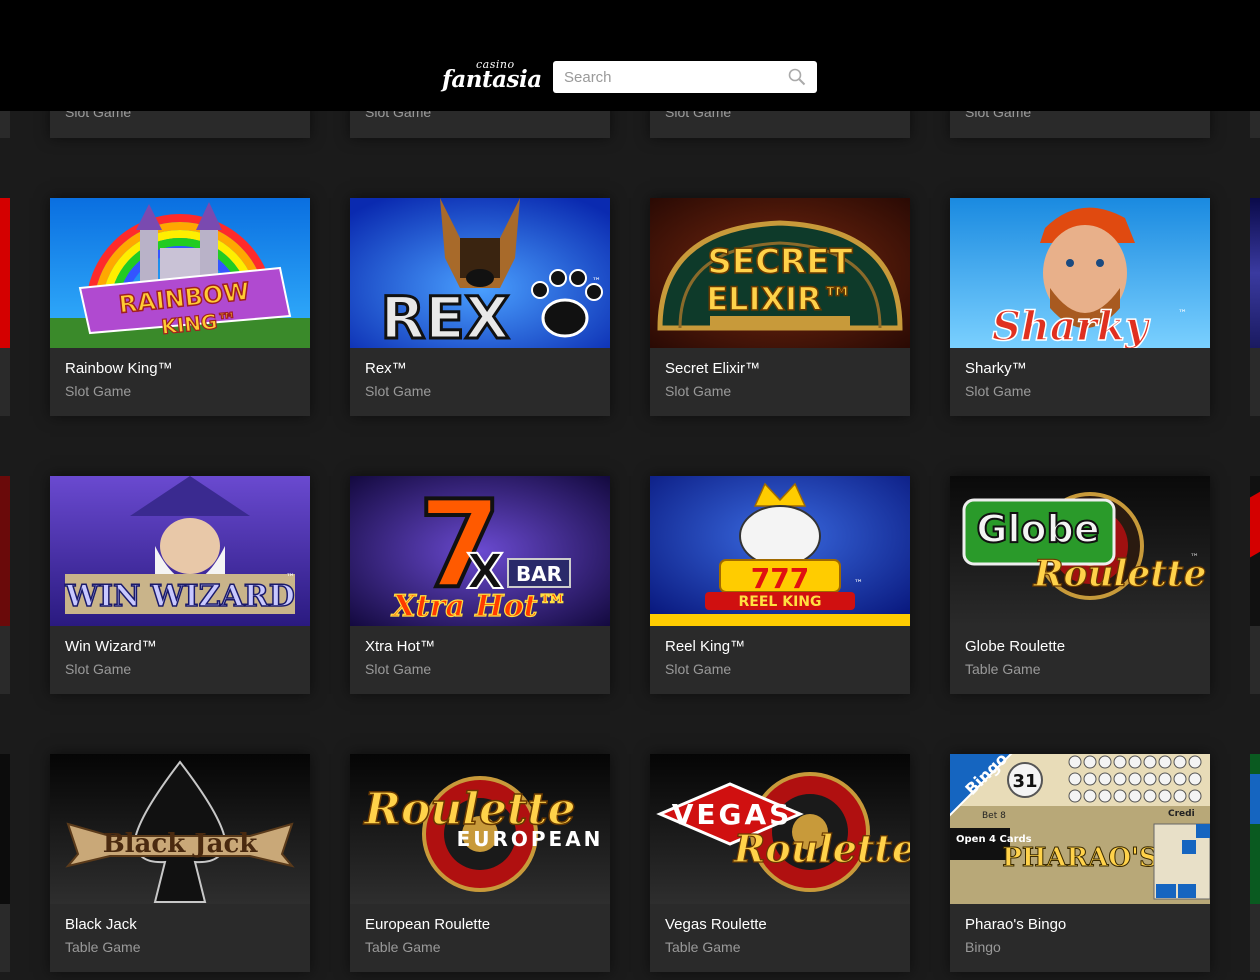 This screenshot has height=980, width=1260. What do you see at coordinates (179, 596) in the screenshot?
I see `art-title: WIN WIZARD` at bounding box center [179, 596].